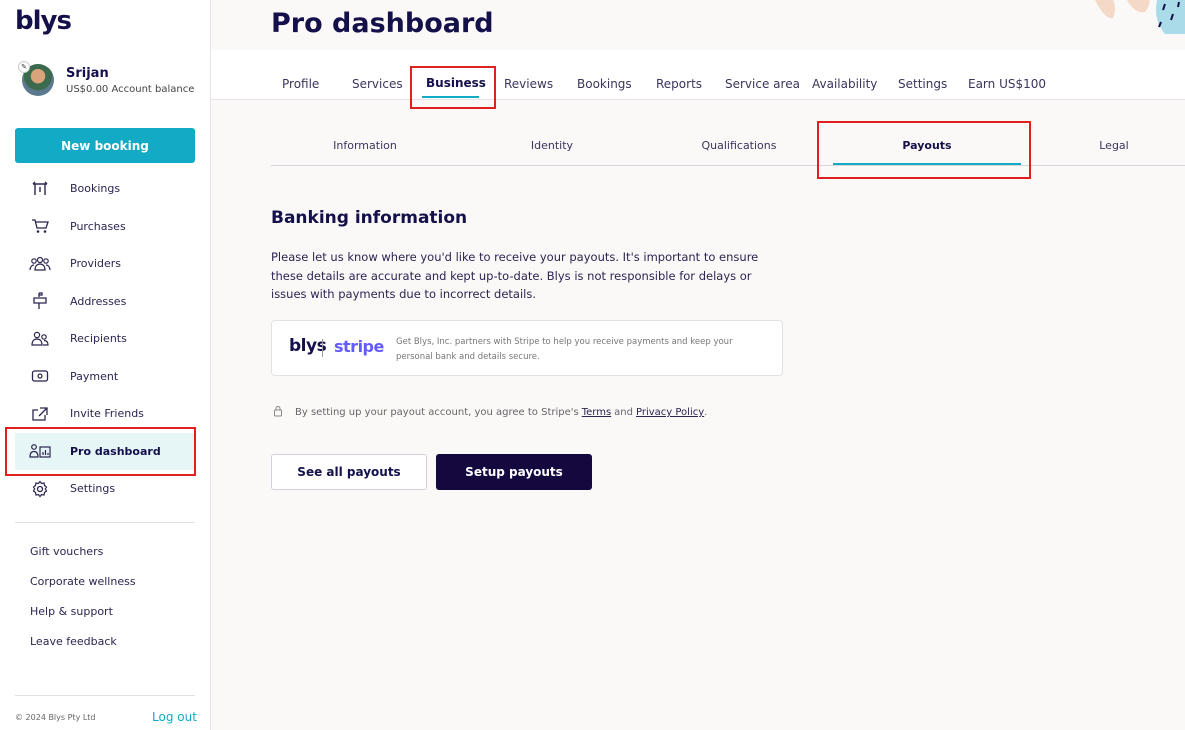 The image size is (1185, 730). I want to click on recipients-icon, so click(40, 339).